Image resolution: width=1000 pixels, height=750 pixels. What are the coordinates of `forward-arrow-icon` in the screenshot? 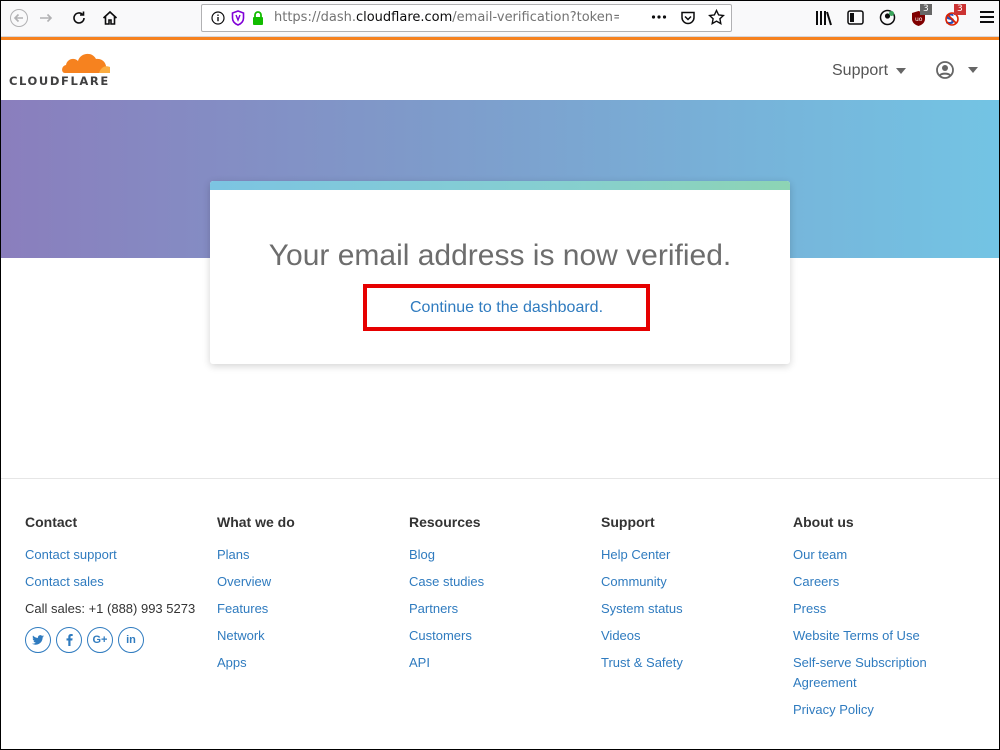 It's located at (46, 18).